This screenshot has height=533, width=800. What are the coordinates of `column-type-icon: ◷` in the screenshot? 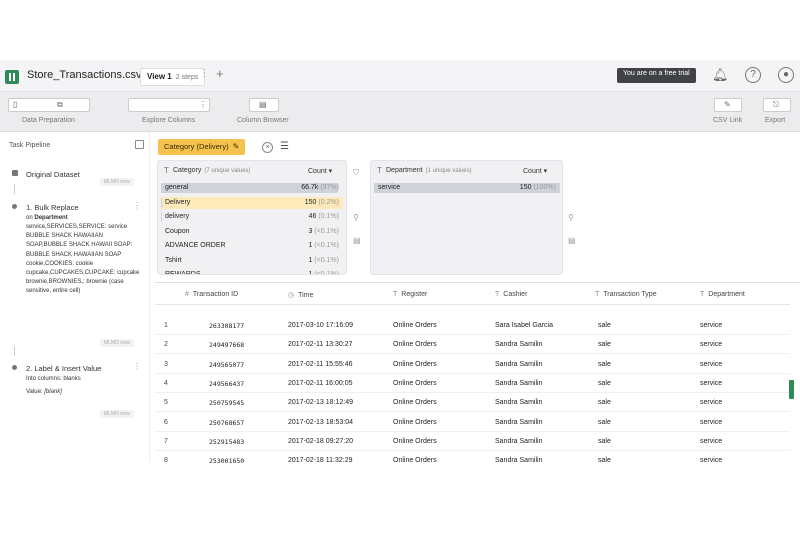 It's located at (291, 295).